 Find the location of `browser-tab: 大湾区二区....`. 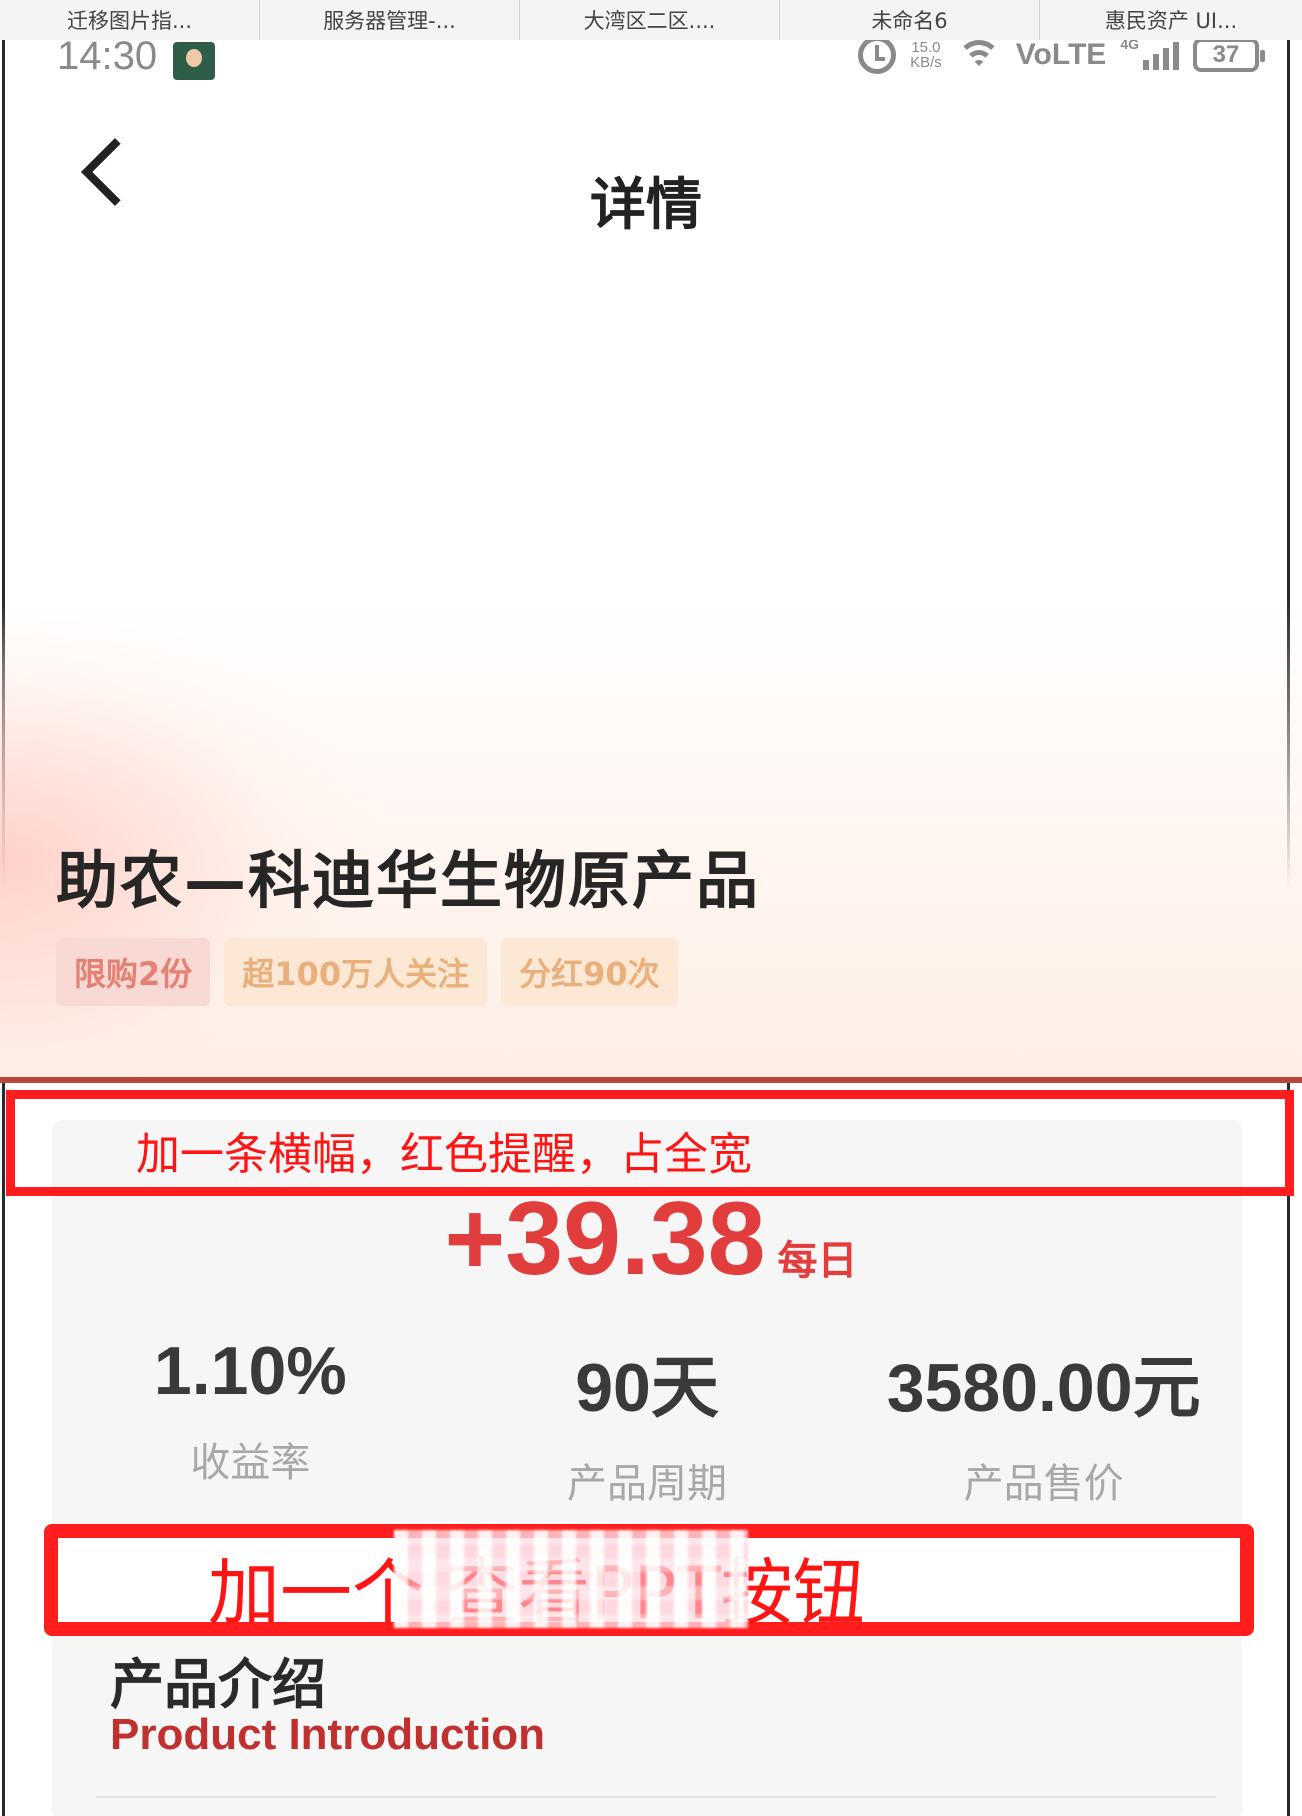

browser-tab: 大湾区二区.... is located at coordinates (650, 20).